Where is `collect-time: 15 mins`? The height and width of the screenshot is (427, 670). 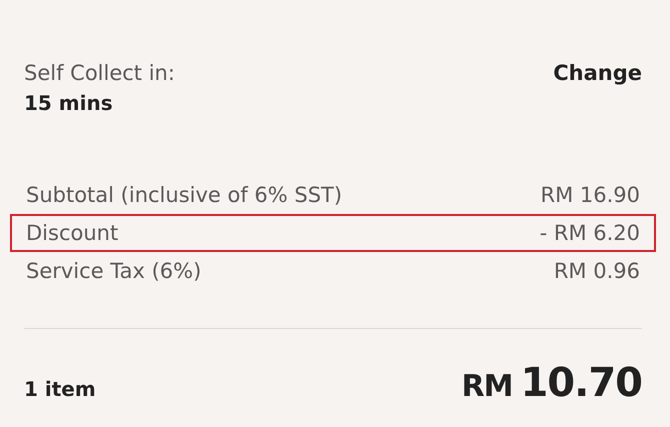 collect-time: 15 mins is located at coordinates (69, 103).